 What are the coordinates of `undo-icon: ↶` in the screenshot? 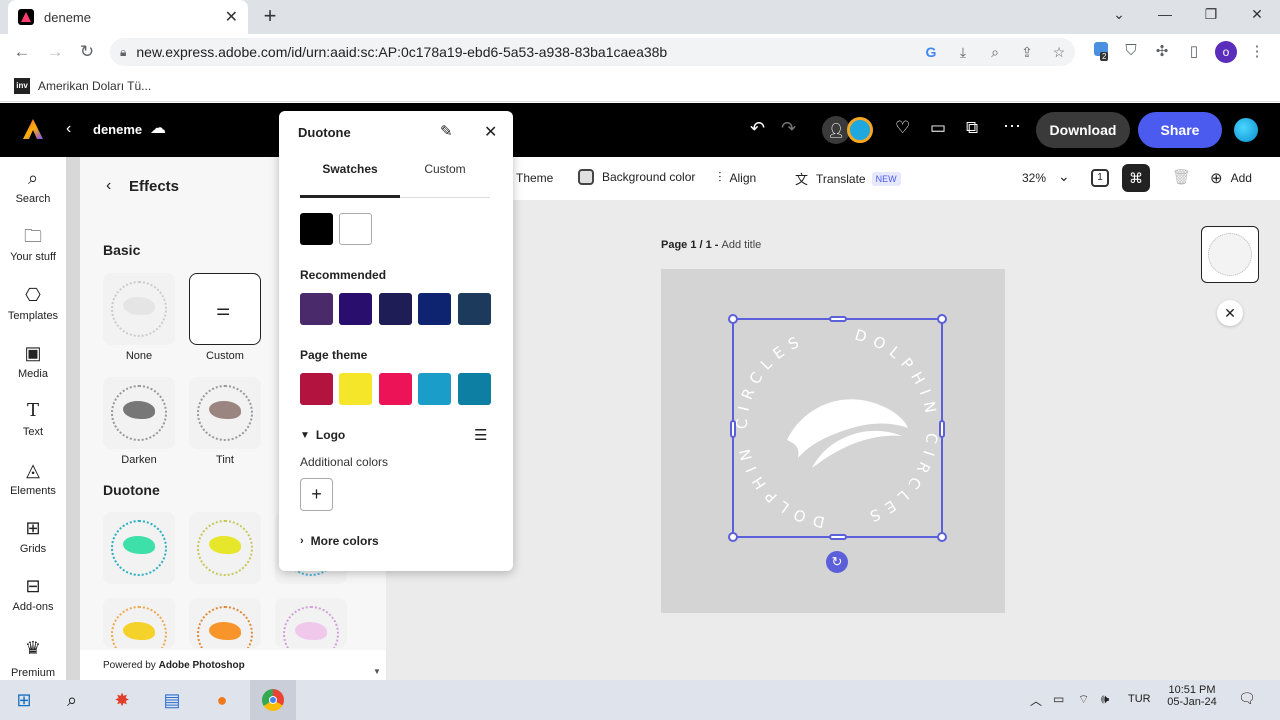 It's located at (757, 128).